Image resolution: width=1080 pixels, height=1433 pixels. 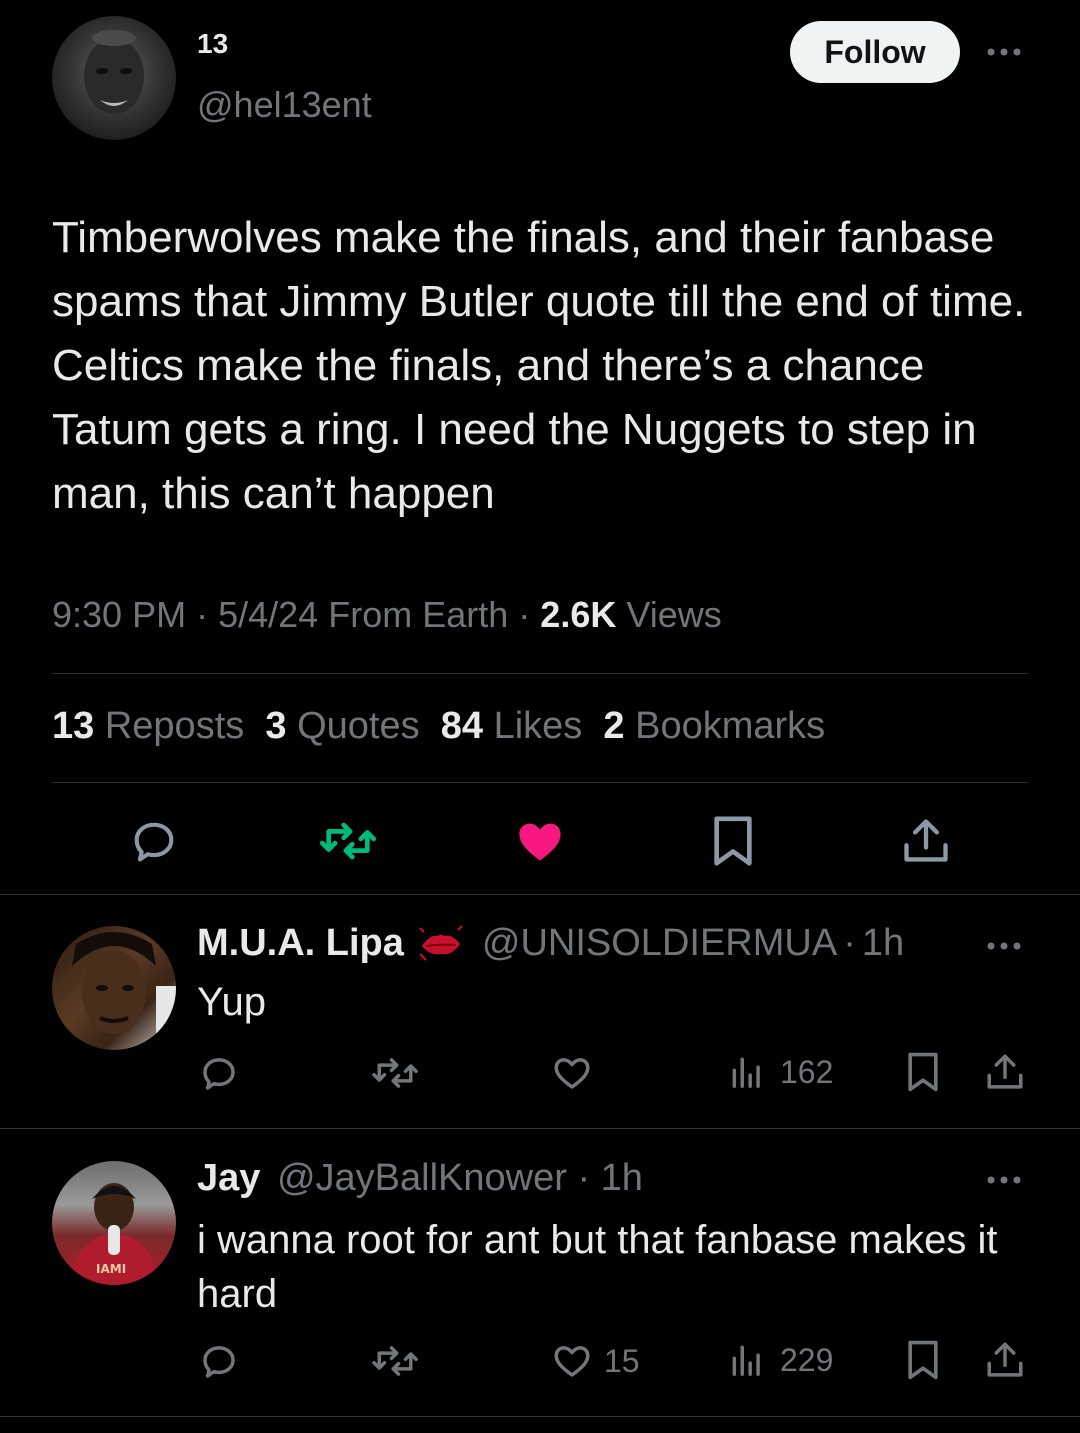 What do you see at coordinates (276, 726) in the screenshot?
I see `quotes-count: 3` at bounding box center [276, 726].